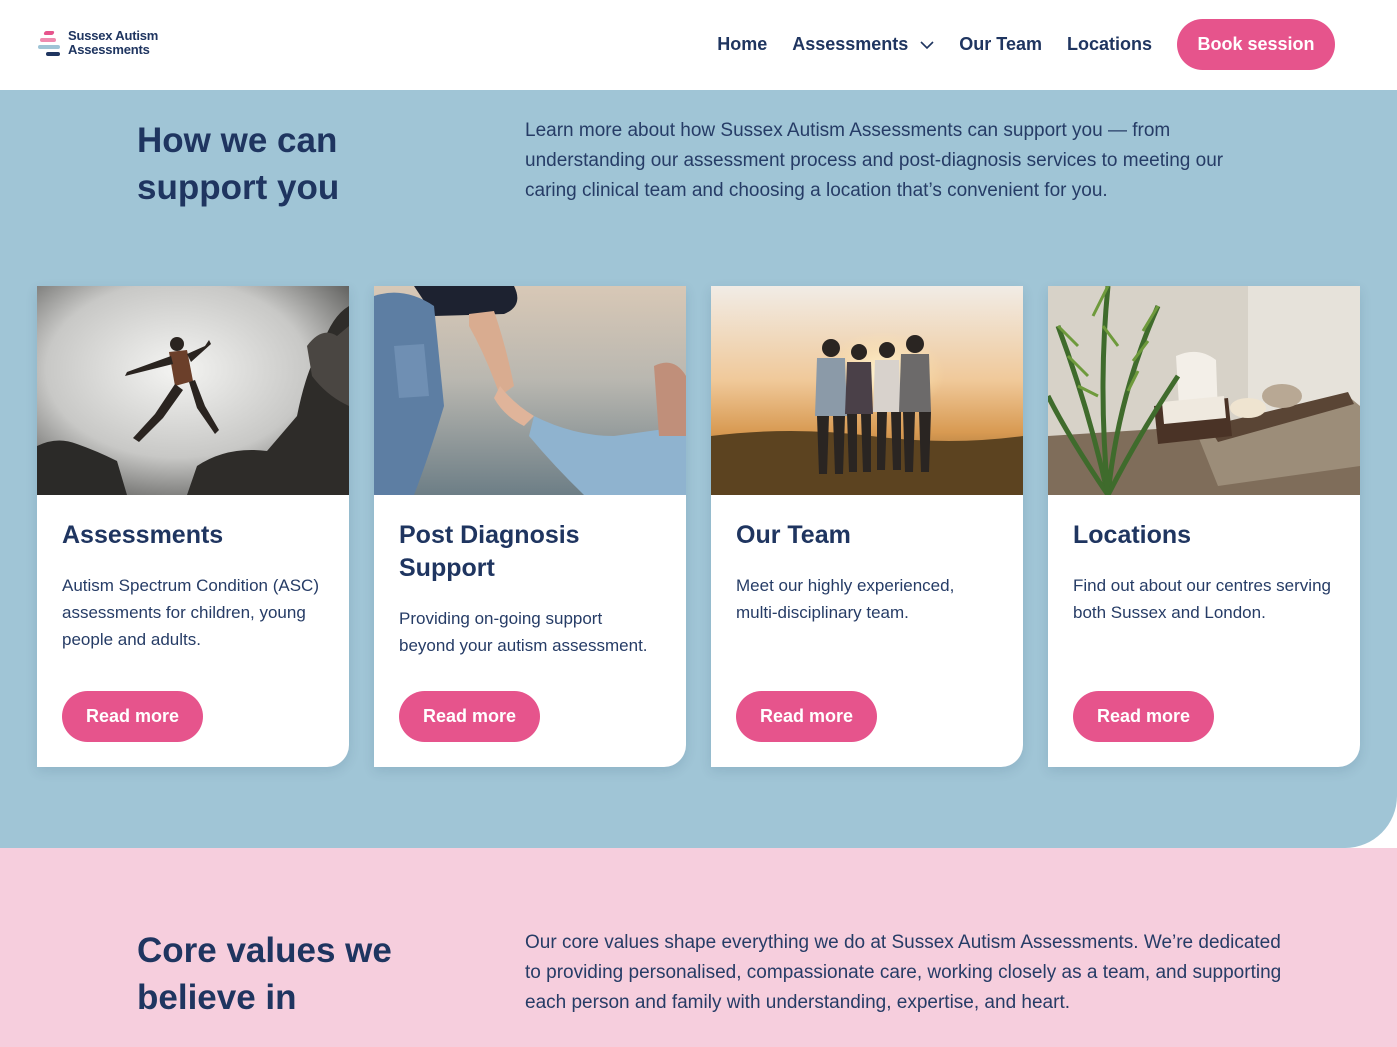 The image size is (1397, 1047). I want to click on logo-icon, so click(50, 43).